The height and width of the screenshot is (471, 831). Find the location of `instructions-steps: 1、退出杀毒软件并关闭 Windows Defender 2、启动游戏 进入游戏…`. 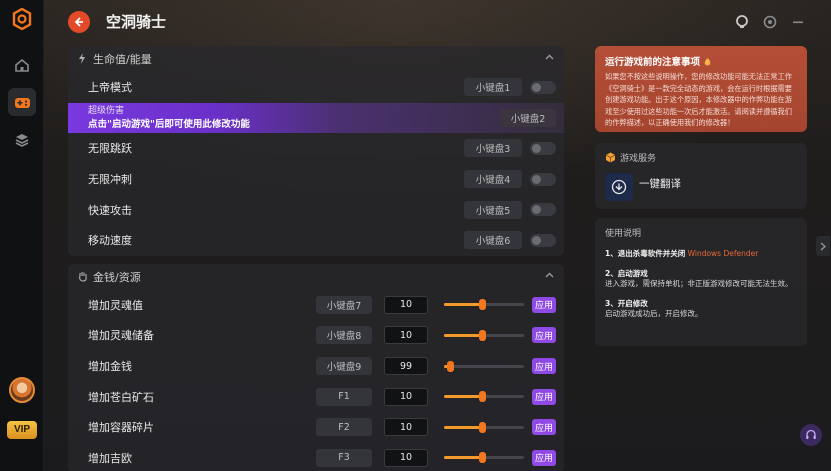

instructions-steps: 1、退出杀毒软件并关闭 Windows Defender 2、启动游戏 进入游戏… is located at coordinates (701, 284).